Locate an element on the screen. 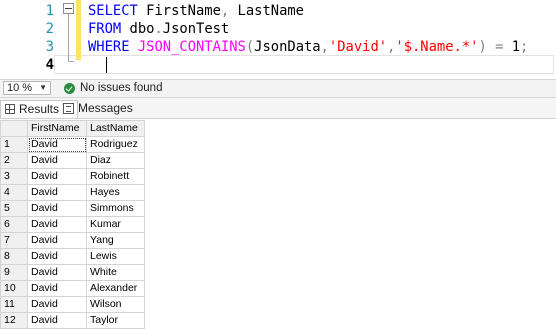 This screenshot has width=556, height=329. zoom-dropdown: 10 % ▼ is located at coordinates (27, 88).